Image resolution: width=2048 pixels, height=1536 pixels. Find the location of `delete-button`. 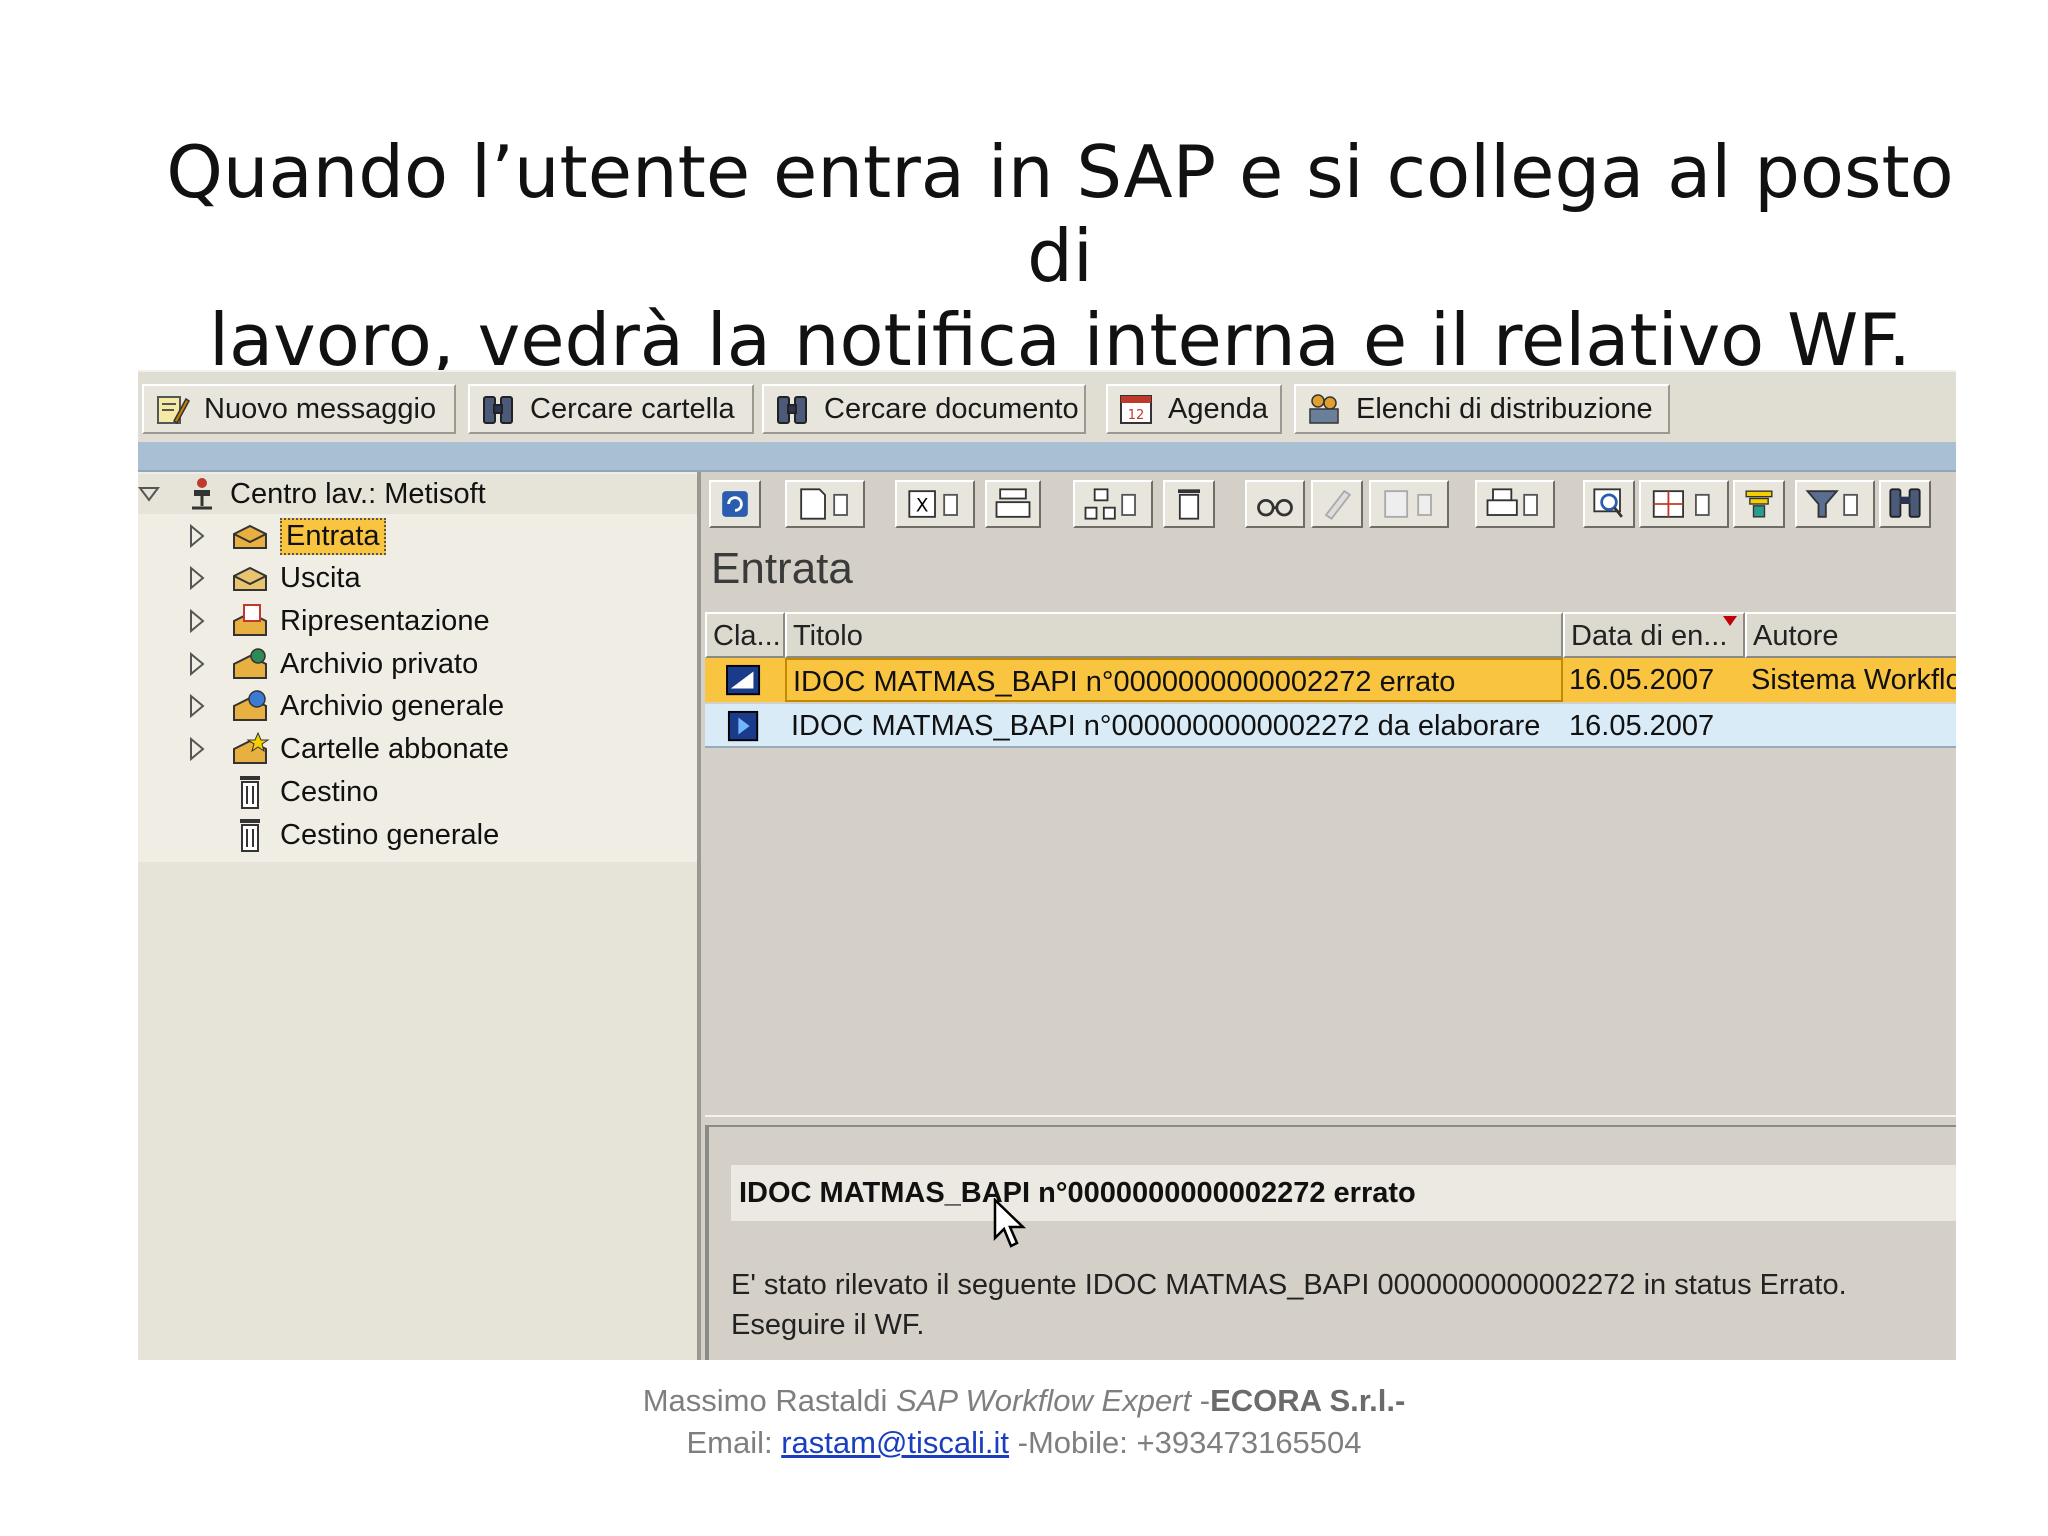

delete-button is located at coordinates (1189, 504).